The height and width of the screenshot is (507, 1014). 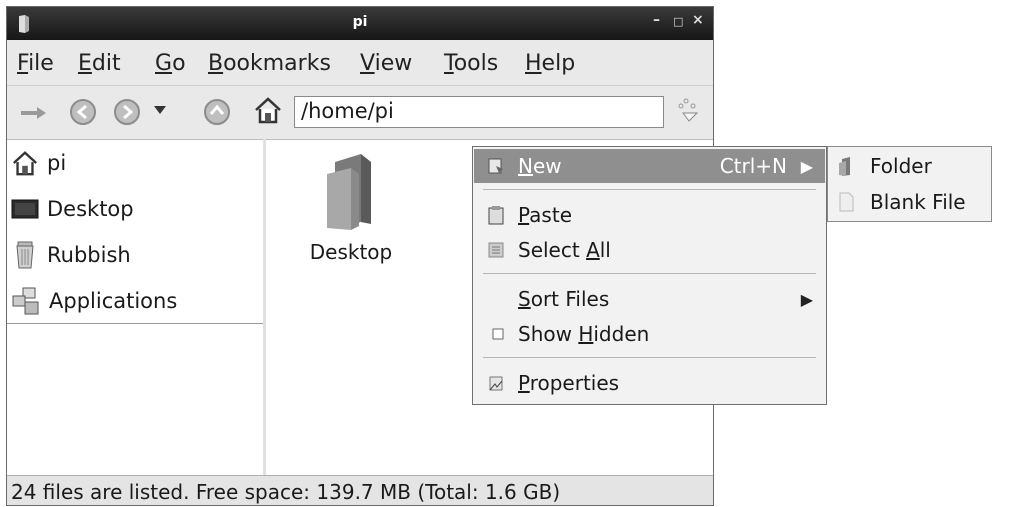 I want to click on location-input: /home/pi, so click(x=479, y=112).